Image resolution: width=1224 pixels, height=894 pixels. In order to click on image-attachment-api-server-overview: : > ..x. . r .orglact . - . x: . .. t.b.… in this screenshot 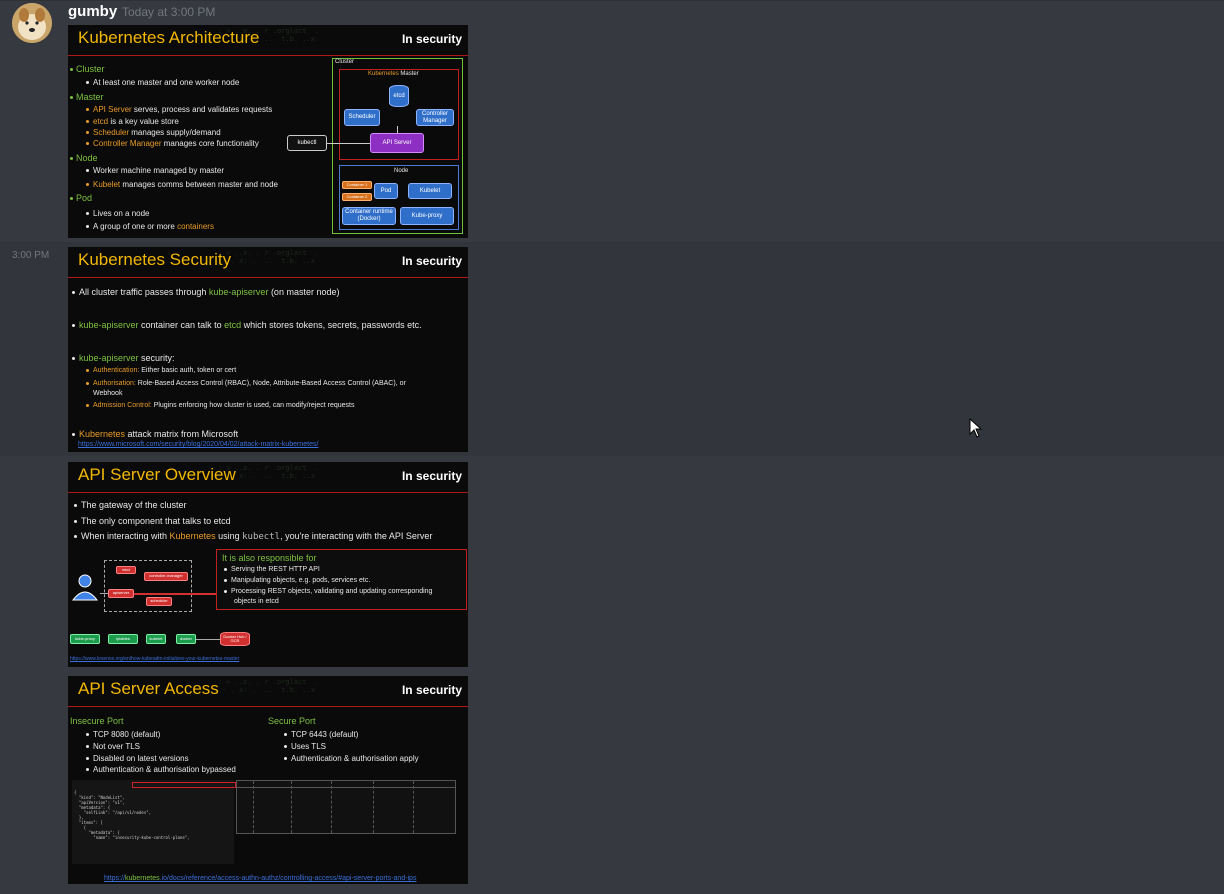, I will do `click(268, 564)`.